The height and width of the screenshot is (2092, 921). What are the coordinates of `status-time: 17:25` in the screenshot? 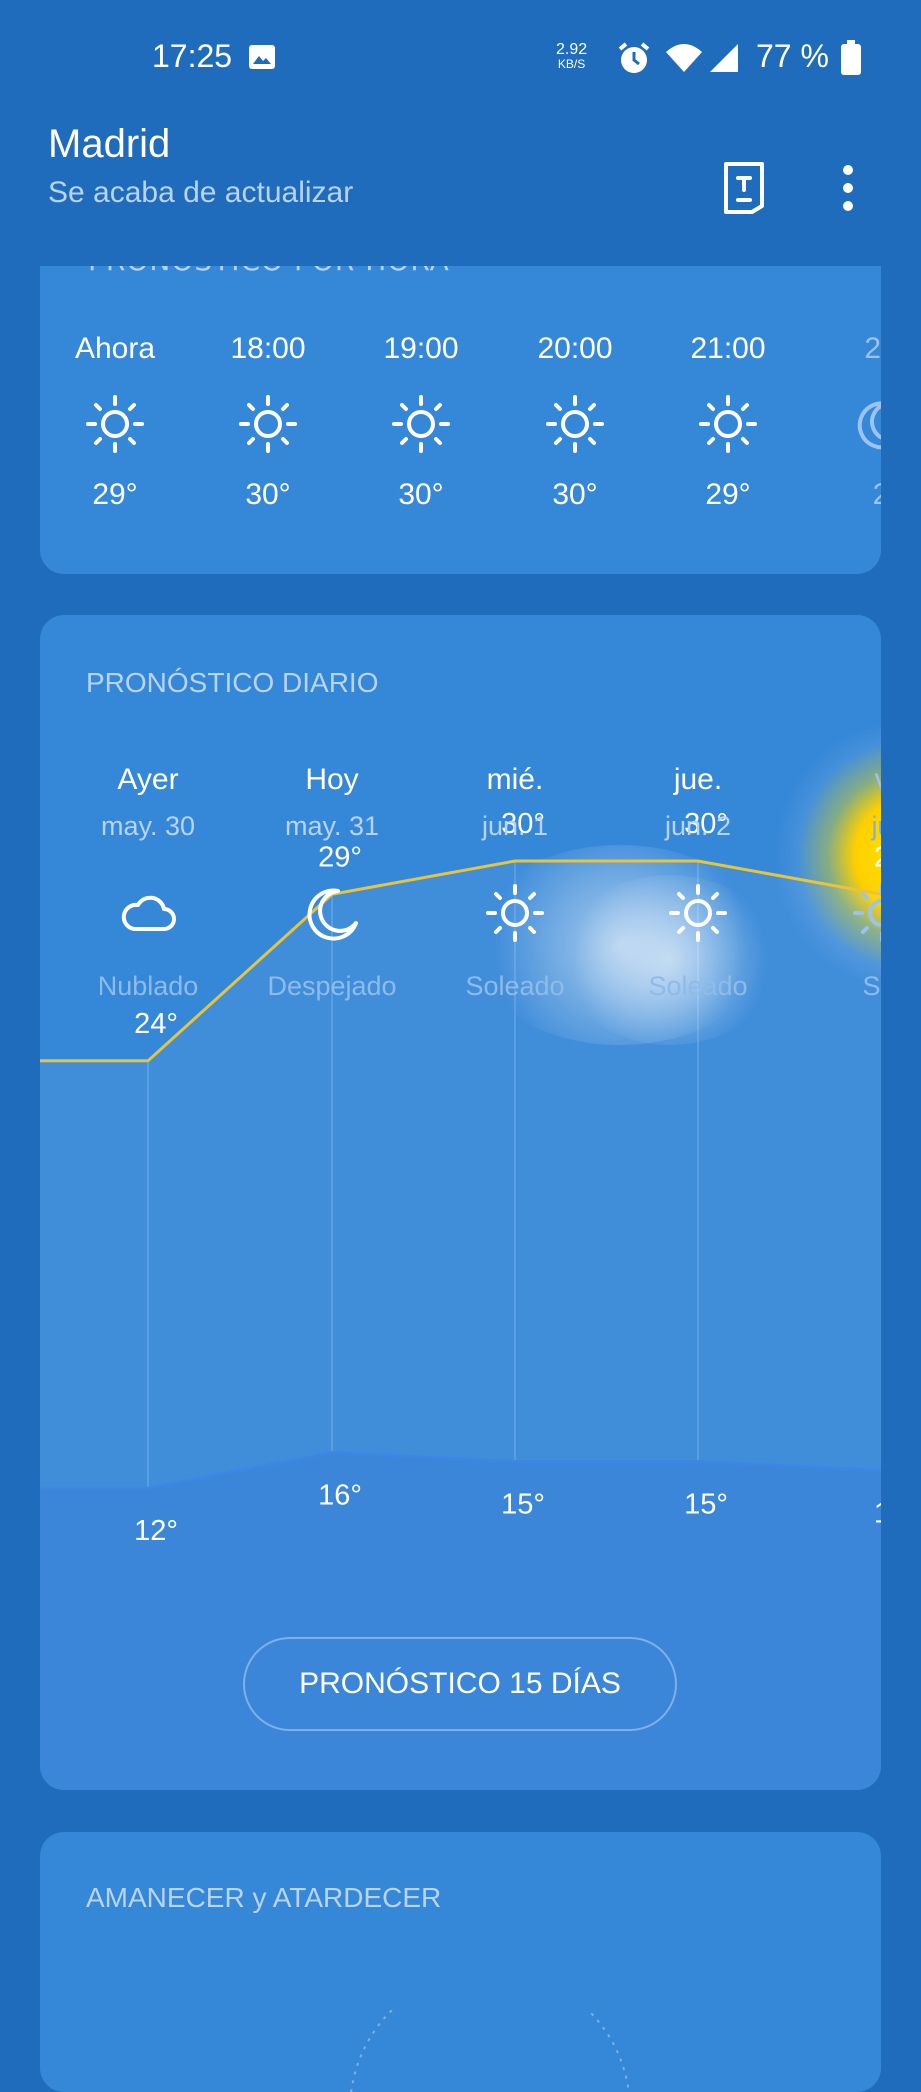 It's located at (192, 56).